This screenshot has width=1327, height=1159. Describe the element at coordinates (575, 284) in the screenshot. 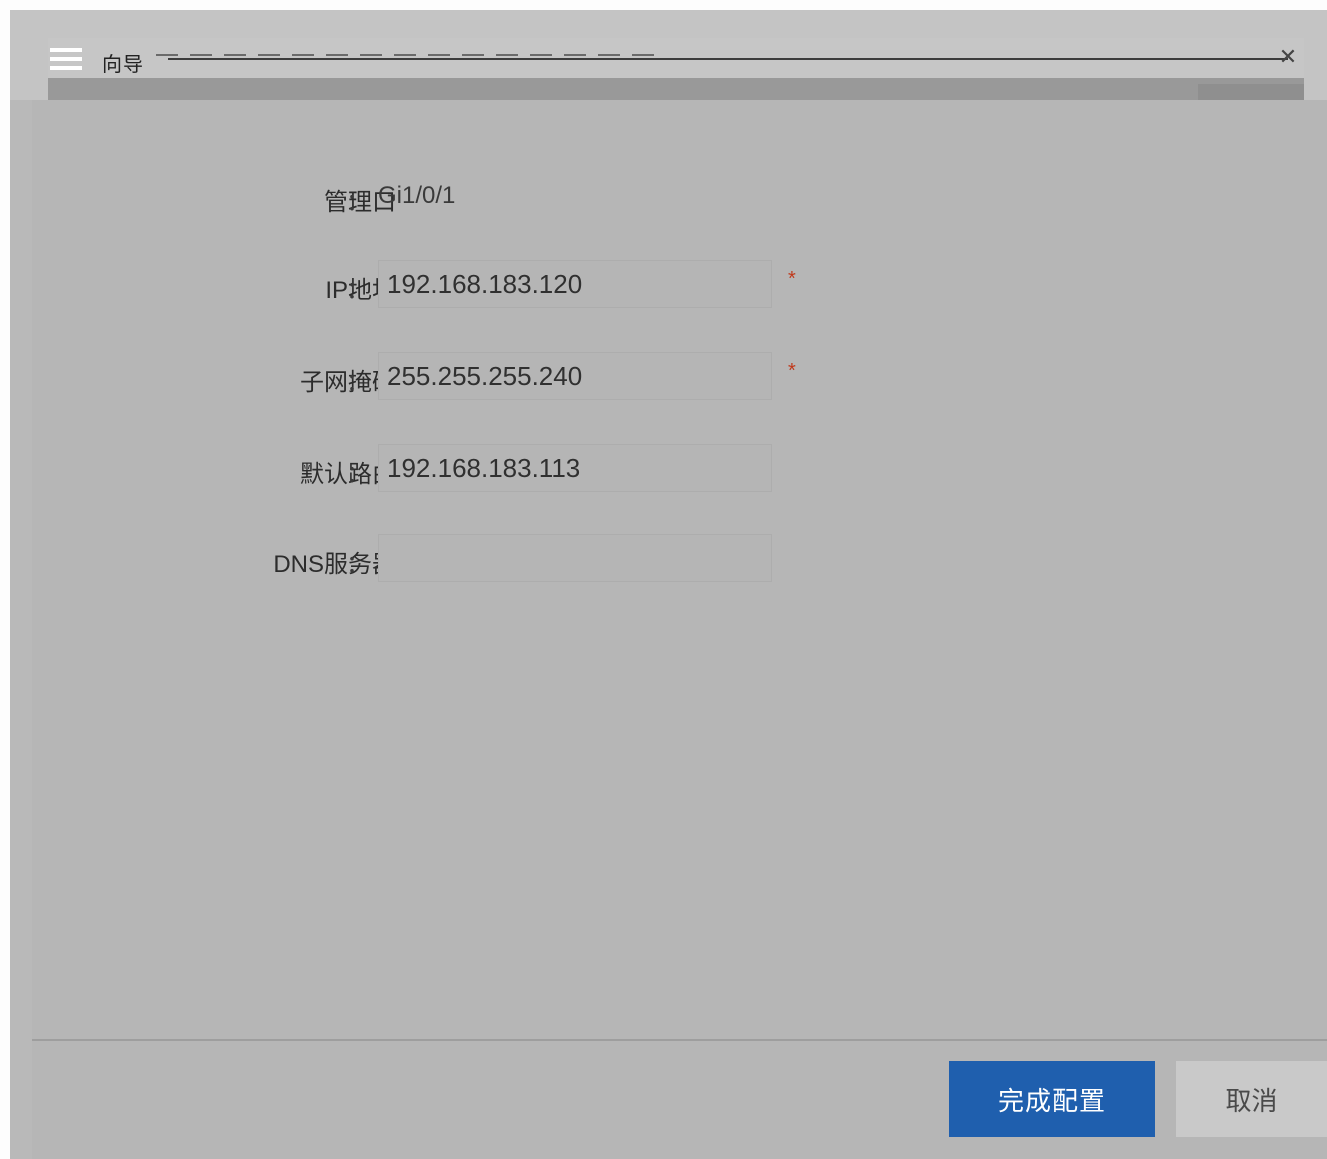

I see `ip-address-input` at that location.